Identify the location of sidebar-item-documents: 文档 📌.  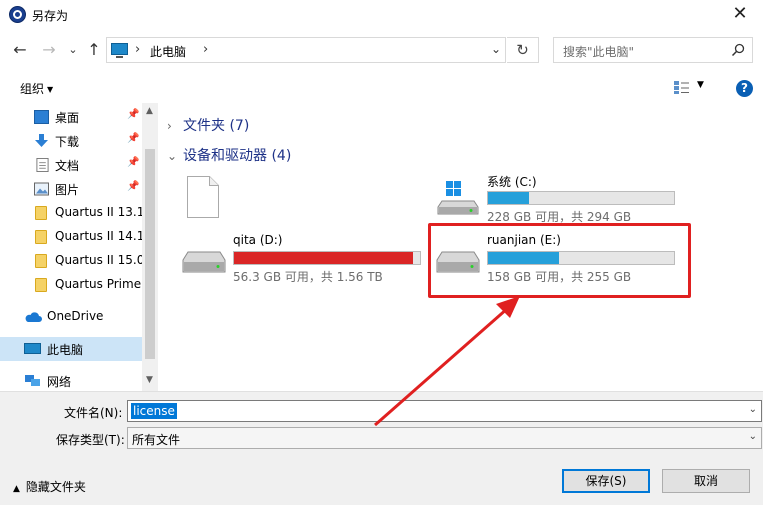
(71, 165).